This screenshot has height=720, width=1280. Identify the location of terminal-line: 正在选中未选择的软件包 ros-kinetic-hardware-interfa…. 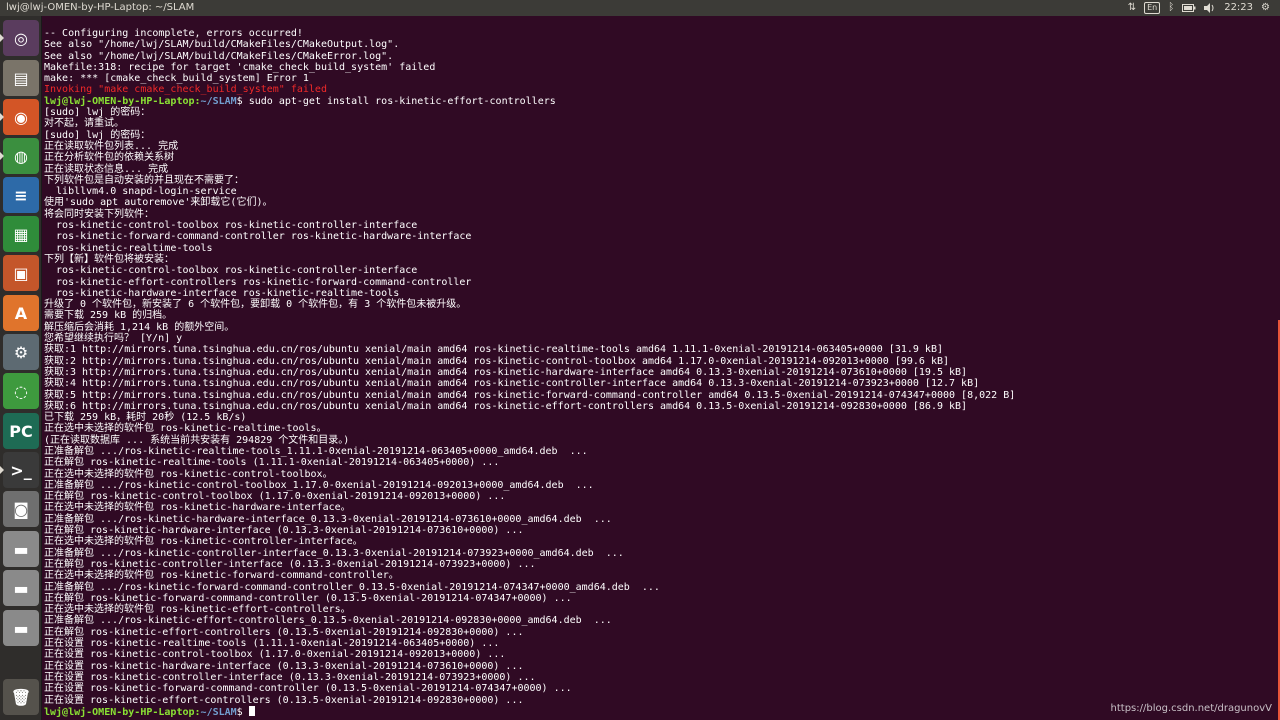
(660, 507).